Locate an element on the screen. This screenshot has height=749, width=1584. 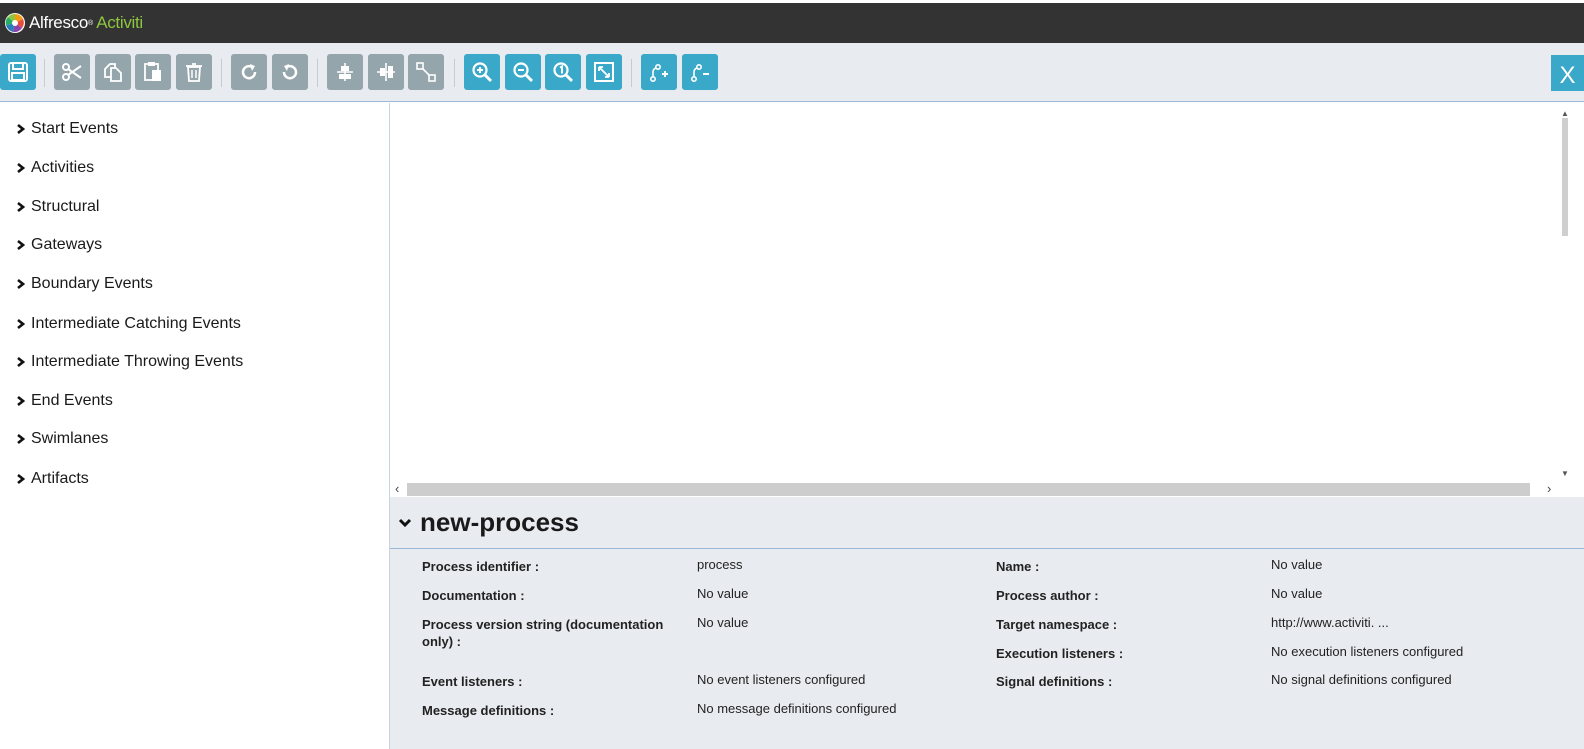
palette-group-artifacts: Artifacts is located at coordinates (52, 479).